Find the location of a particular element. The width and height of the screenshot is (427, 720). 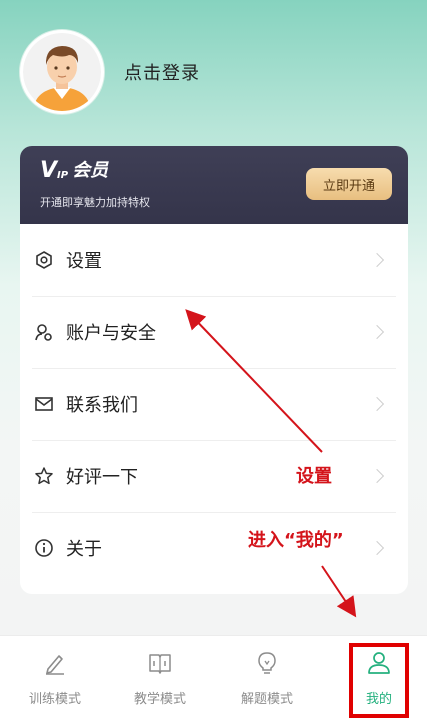

tab-training: 训练模式 is located at coordinates (55, 678).